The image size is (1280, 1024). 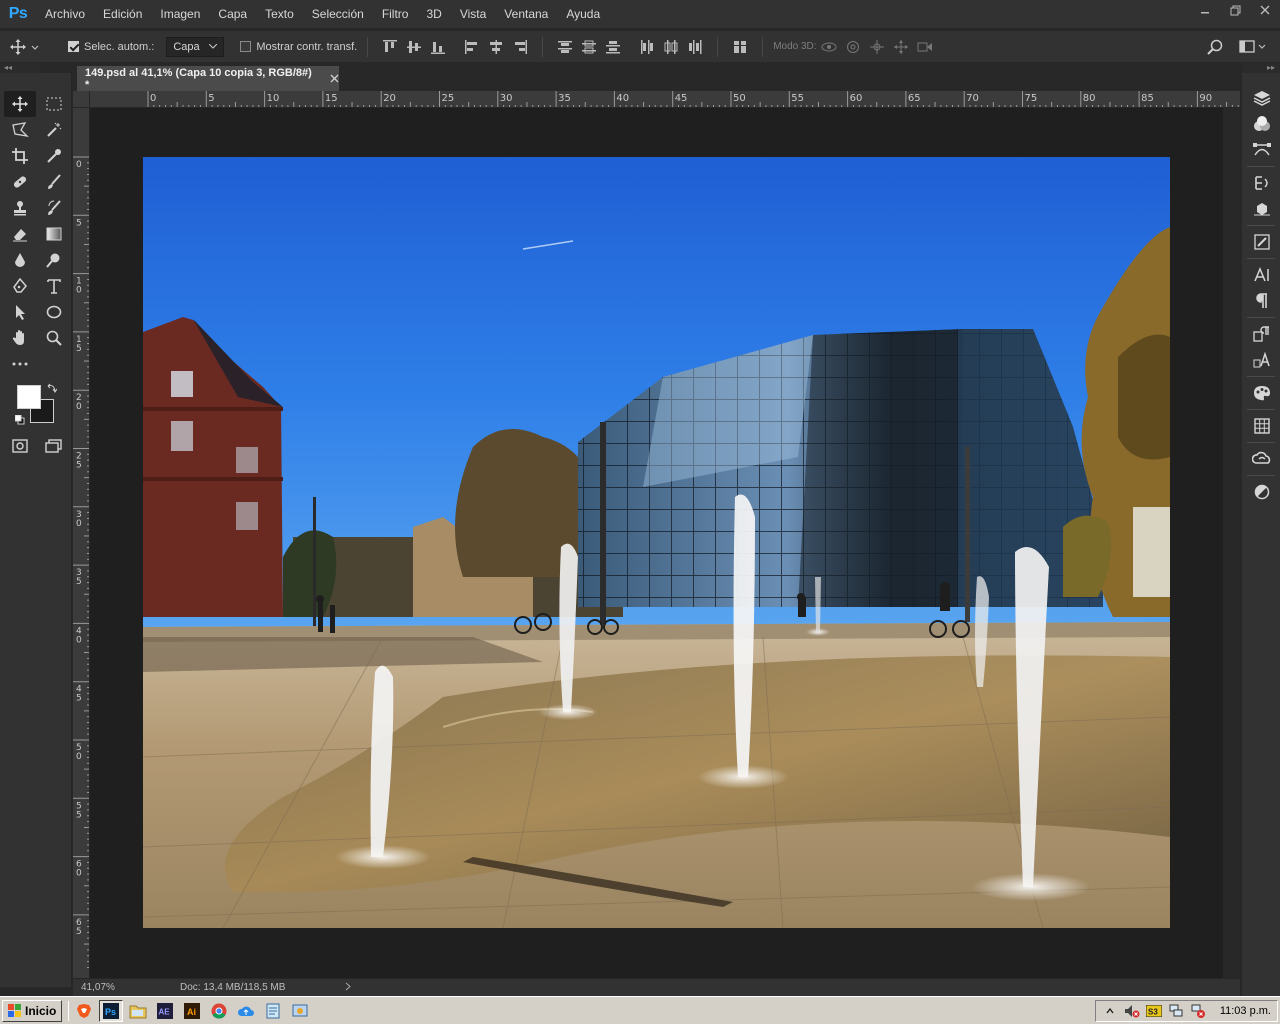 I want to click on auto-select-checkbox, so click(x=73, y=46).